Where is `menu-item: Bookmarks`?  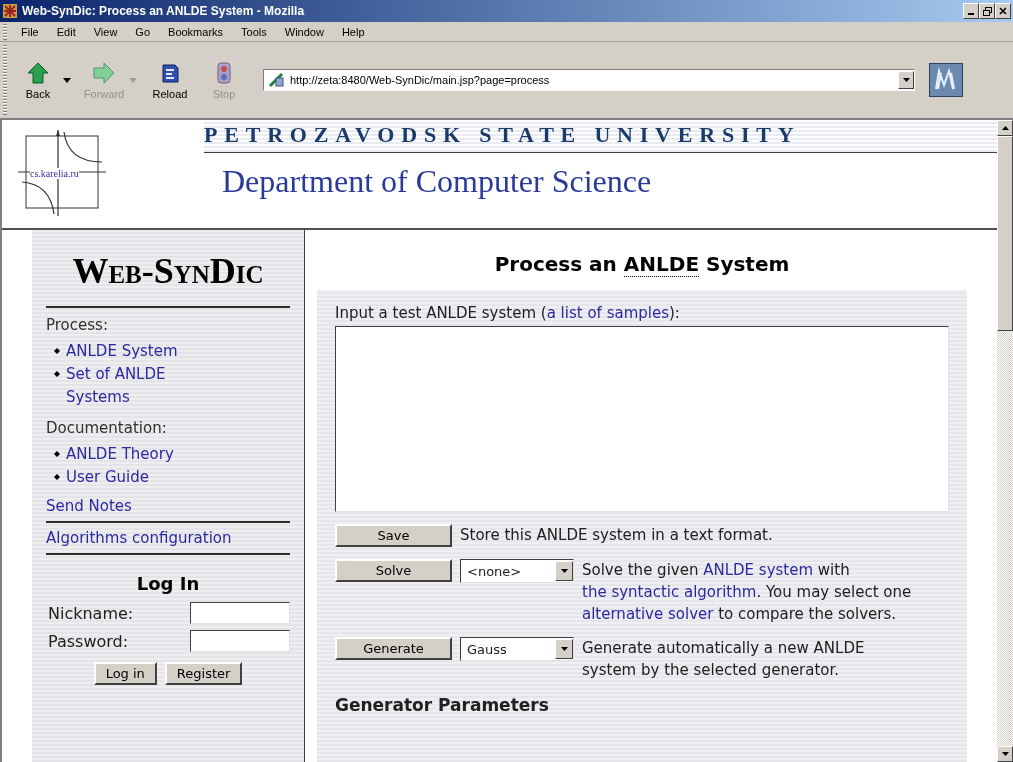 menu-item: Bookmarks is located at coordinates (196, 31).